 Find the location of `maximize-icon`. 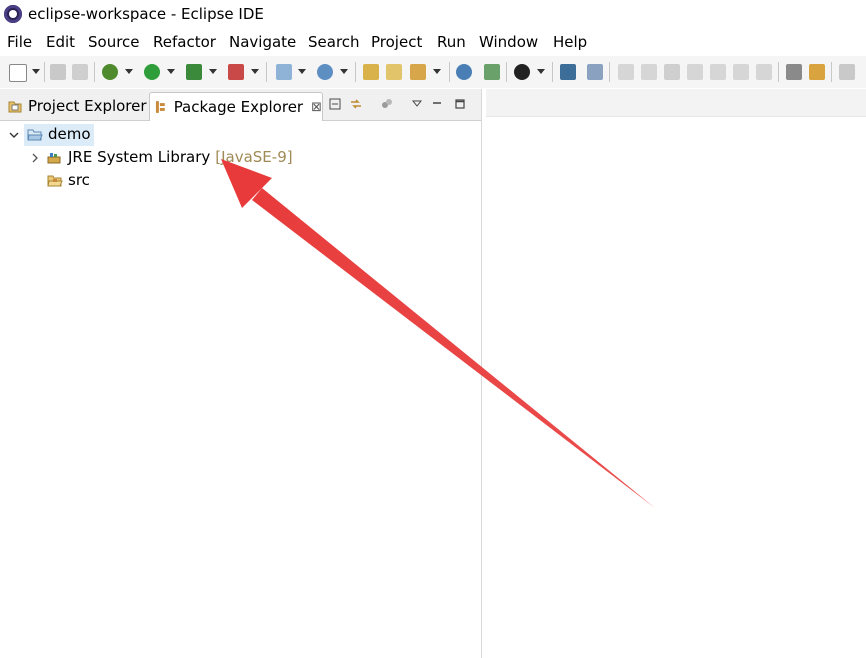

maximize-icon is located at coordinates (460, 104).